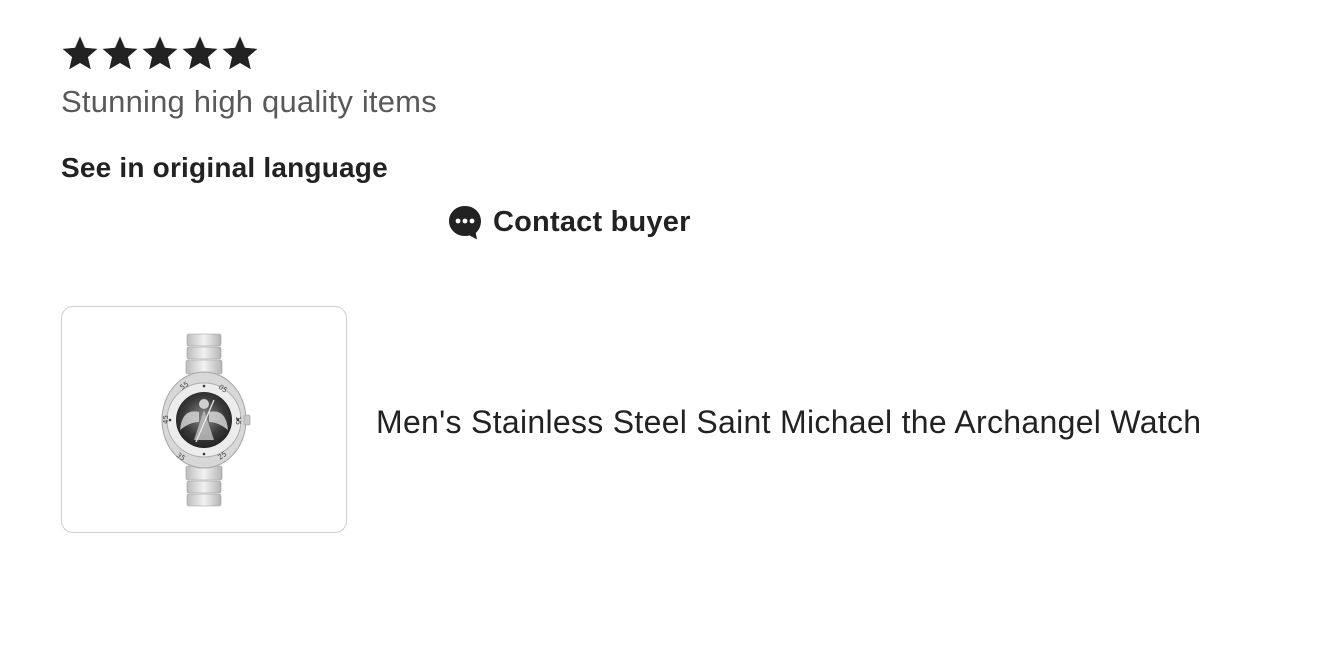 This screenshot has width=1343, height=662. Describe the element at coordinates (249, 101) in the screenshot. I see `review-text: Stunning high quality items` at that location.